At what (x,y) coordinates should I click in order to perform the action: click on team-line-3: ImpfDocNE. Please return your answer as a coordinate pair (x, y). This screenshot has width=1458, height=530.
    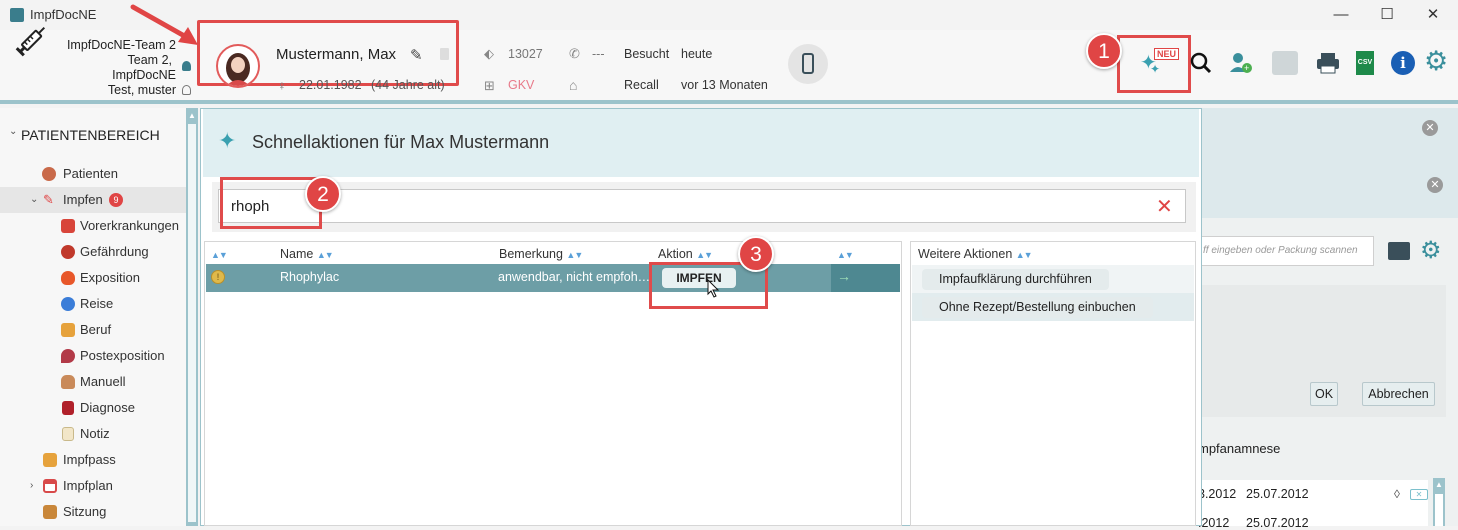
    Looking at the image, I should click on (144, 75).